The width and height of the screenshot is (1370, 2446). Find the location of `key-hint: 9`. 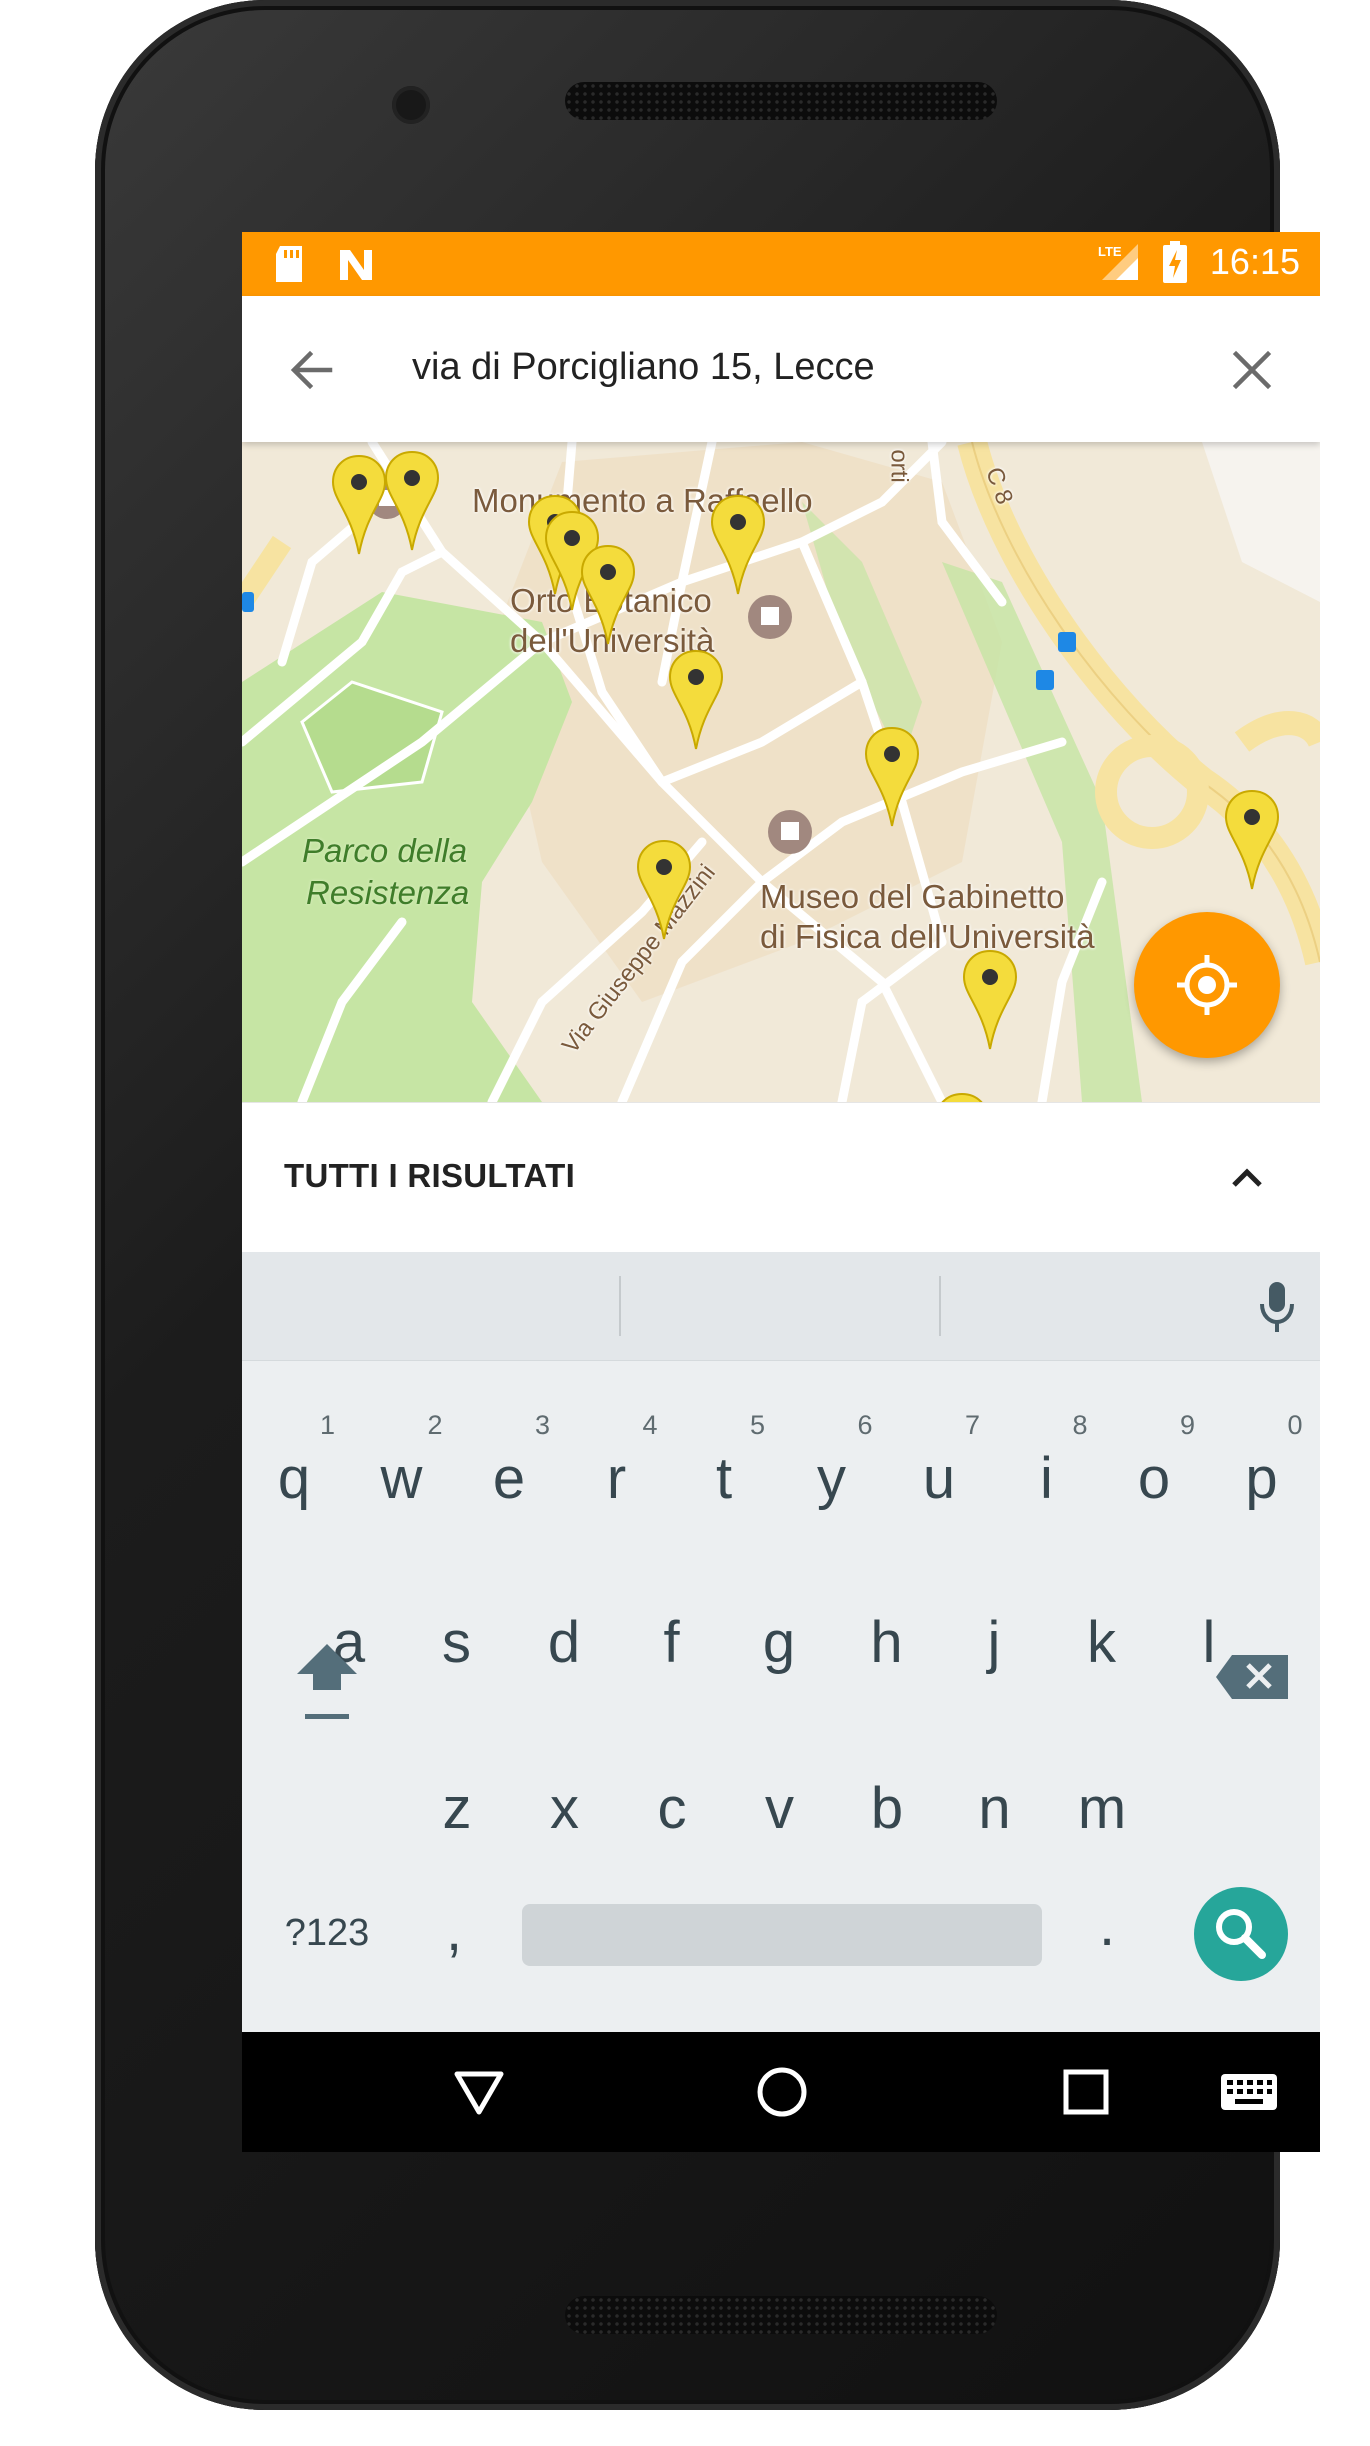

key-hint: 9 is located at coordinates (1188, 1425).